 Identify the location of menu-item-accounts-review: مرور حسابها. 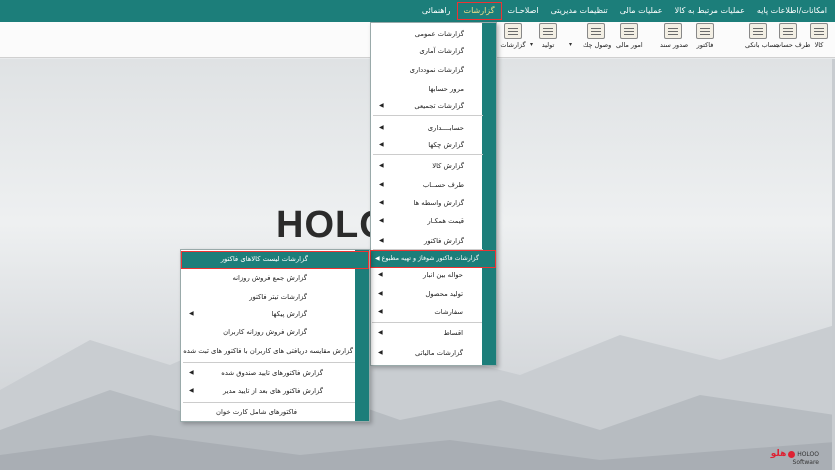
(427, 89).